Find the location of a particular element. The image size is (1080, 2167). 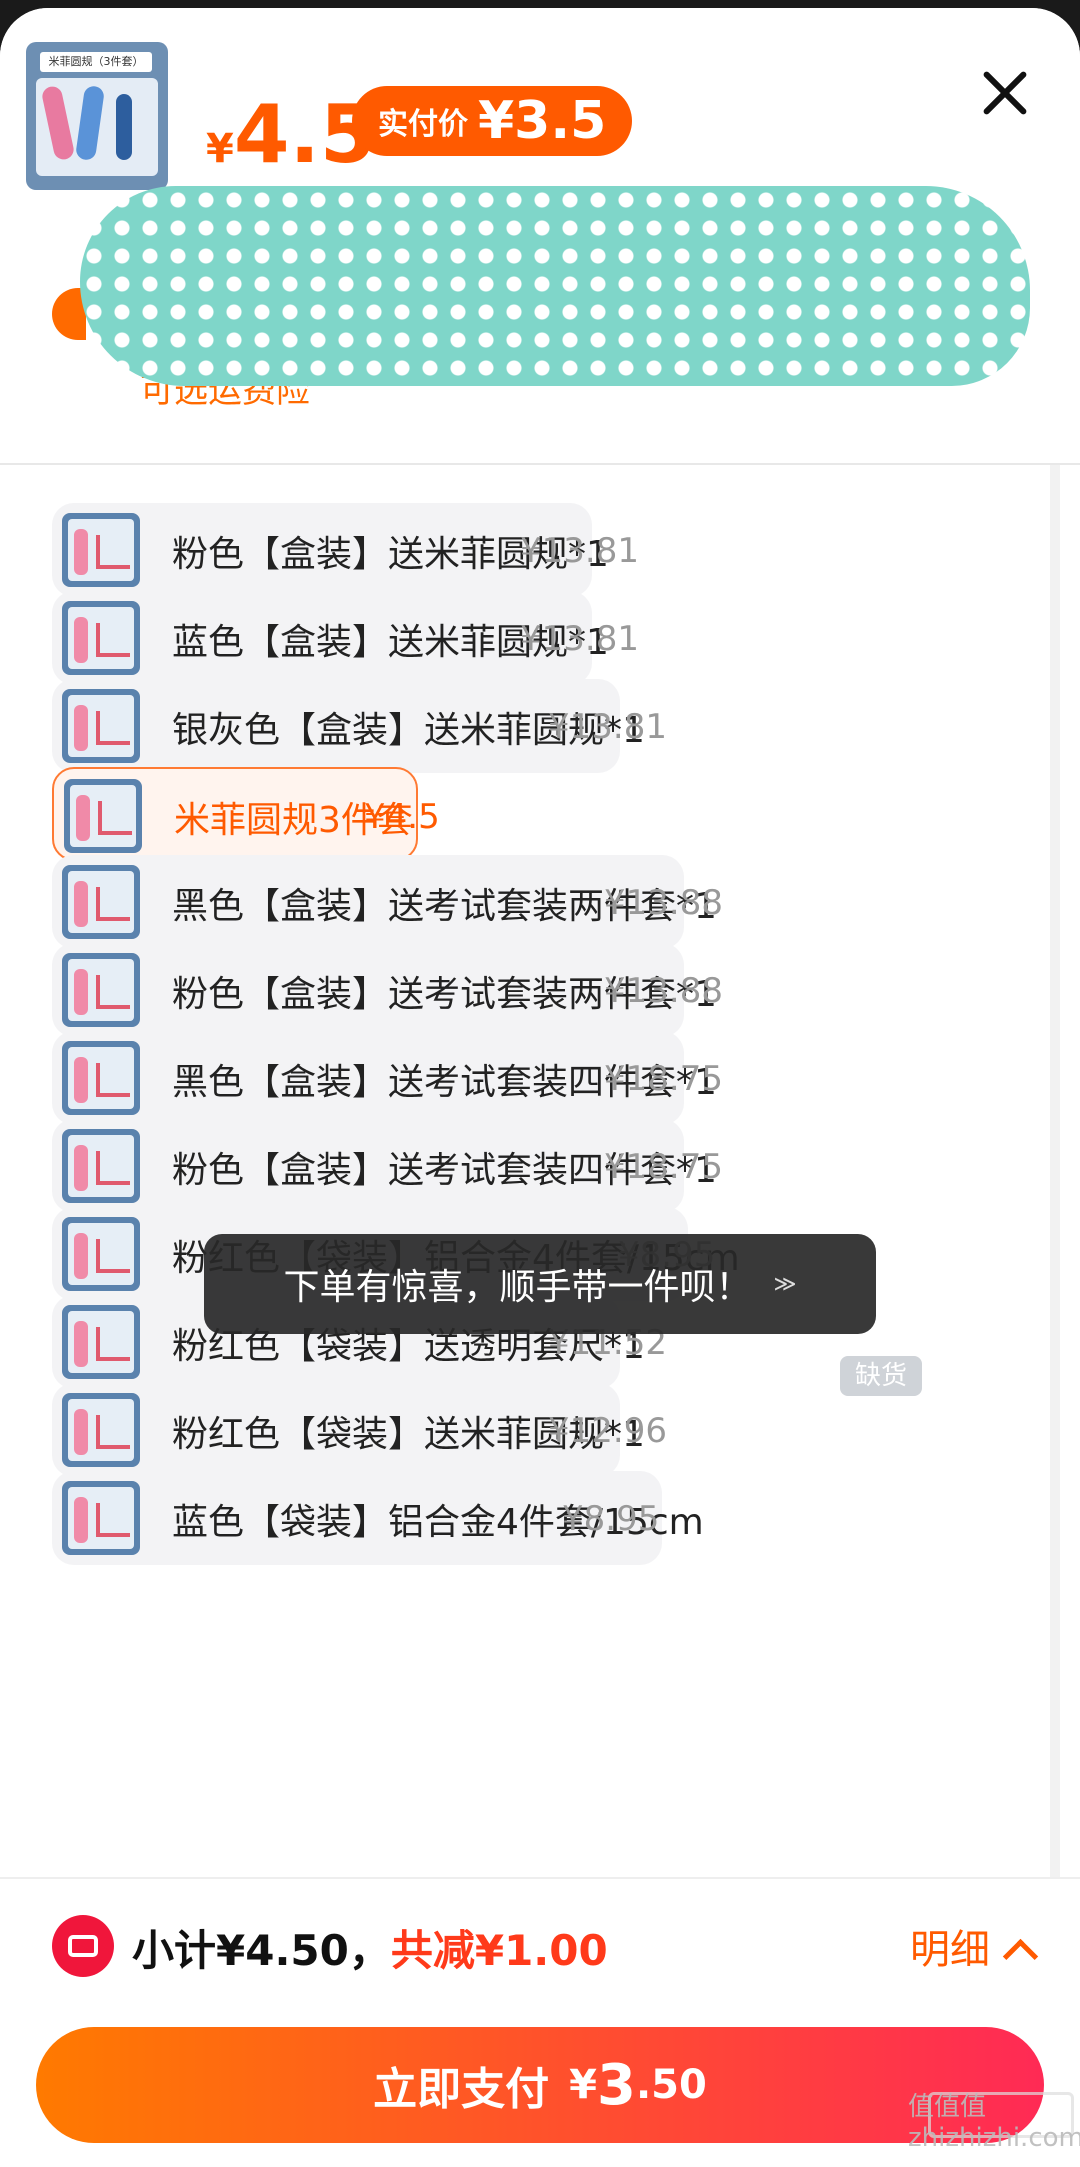

pay-currency: ¥ is located at coordinates (583, 2085).